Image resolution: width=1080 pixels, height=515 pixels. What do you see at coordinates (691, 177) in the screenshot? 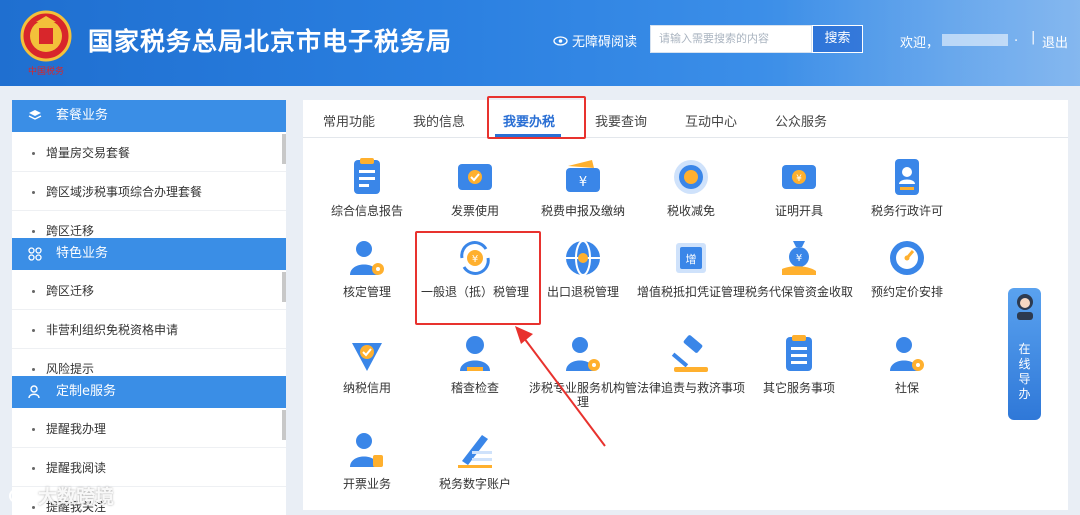
I see `coin-icon` at bounding box center [691, 177].